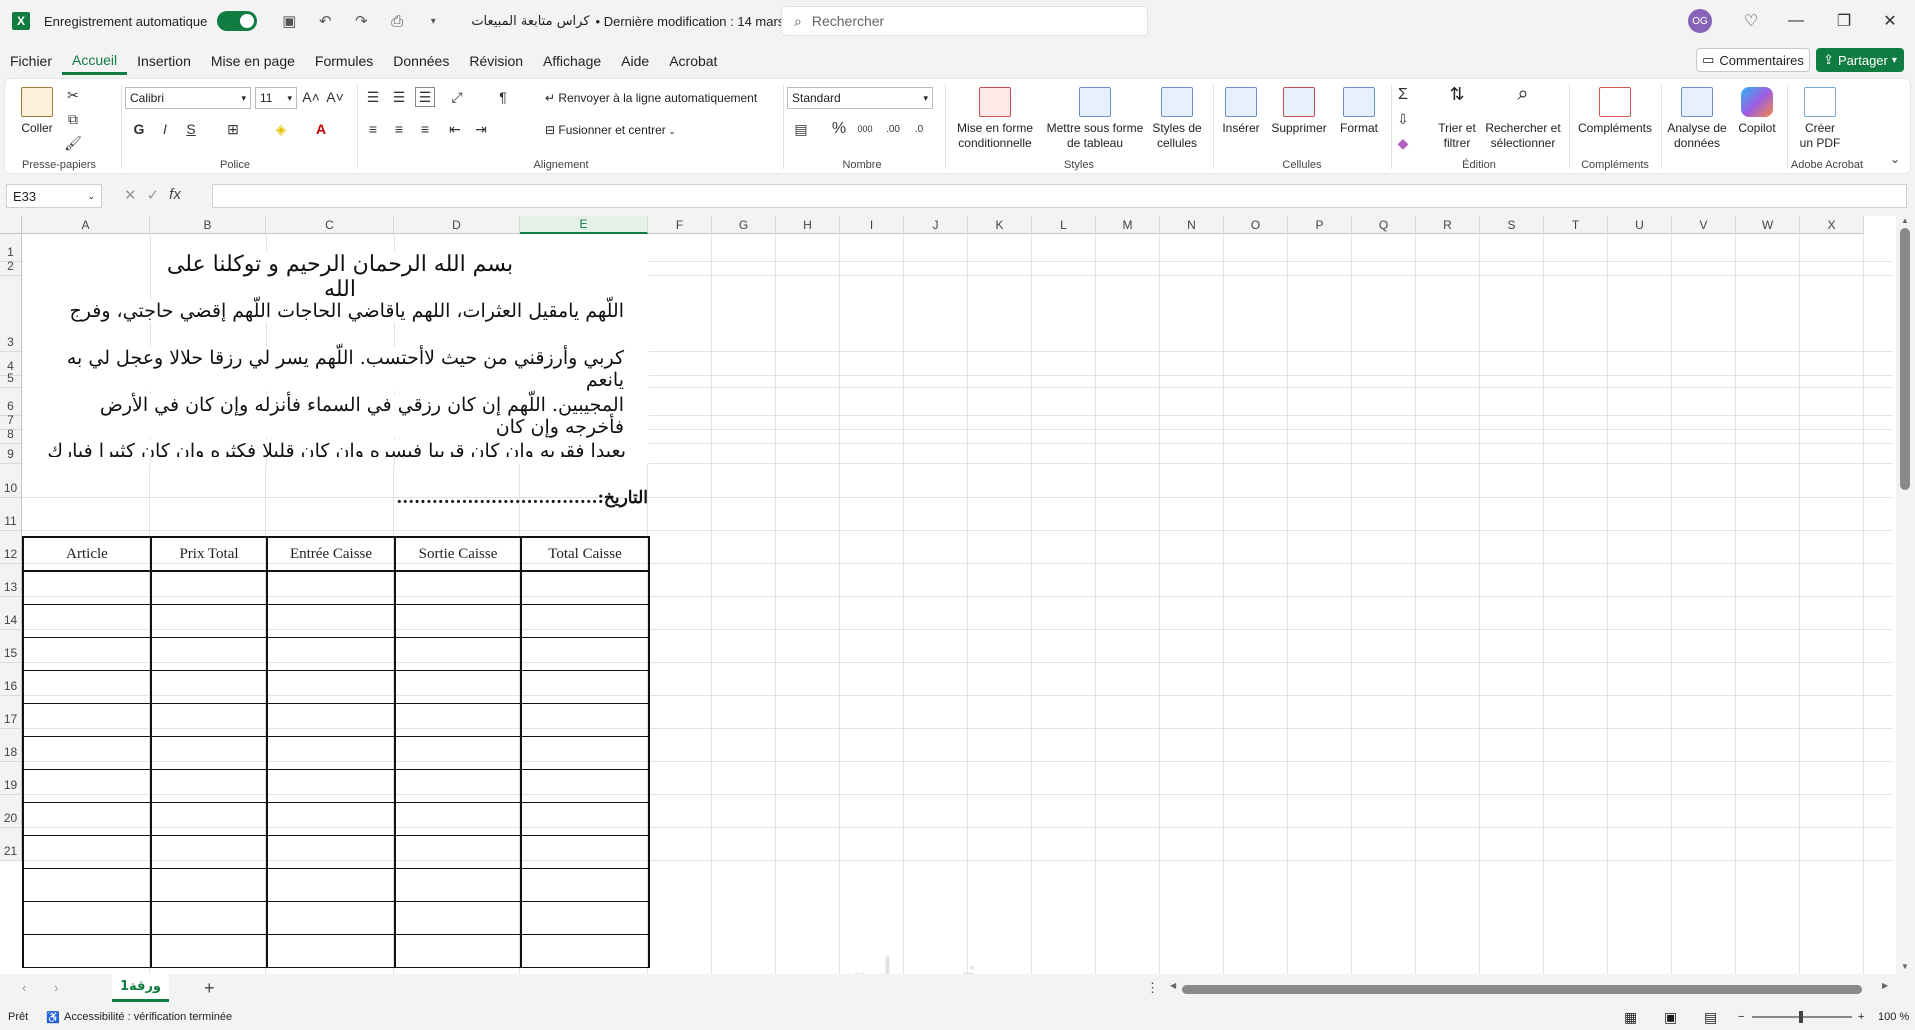 The height and width of the screenshot is (1030, 1915). What do you see at coordinates (335, 97) in the screenshot?
I see `shrink-font-icon: A˅` at bounding box center [335, 97].